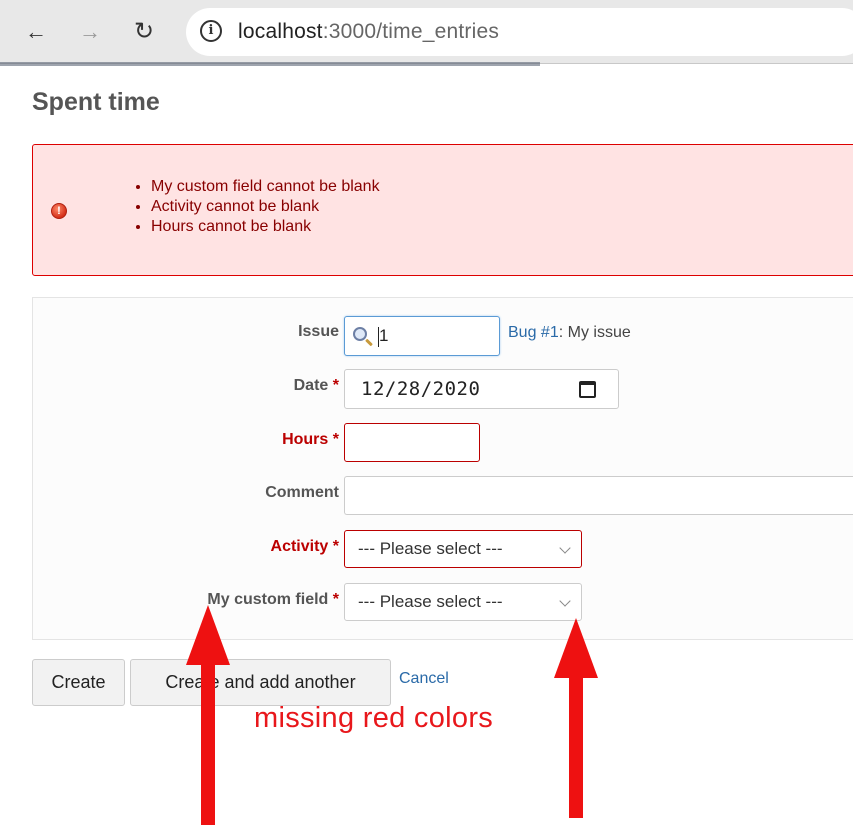 The height and width of the screenshot is (825, 853). I want to click on date-input: 12/28/2020, so click(481, 389).